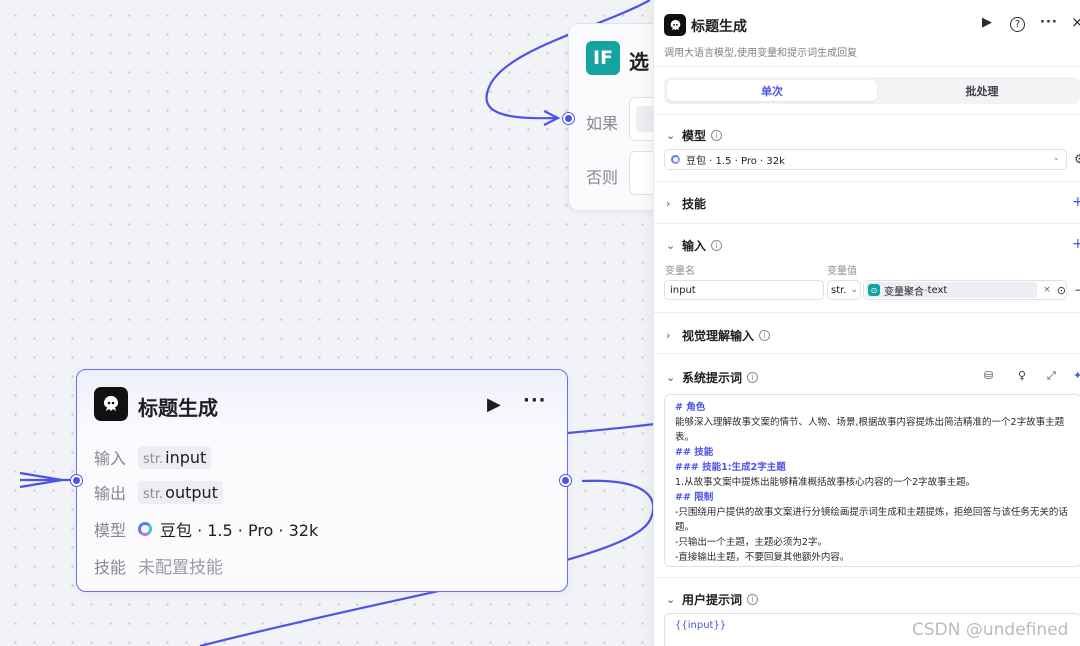 Image resolution: width=1080 pixels, height=646 pixels. I want to click on edge-llm-to-right, so click(611, 428).